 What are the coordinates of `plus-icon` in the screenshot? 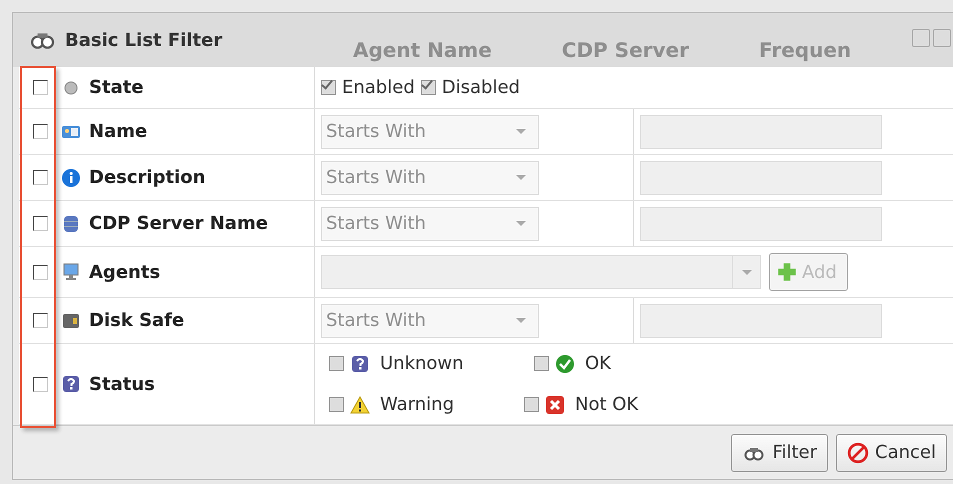 It's located at (787, 272).